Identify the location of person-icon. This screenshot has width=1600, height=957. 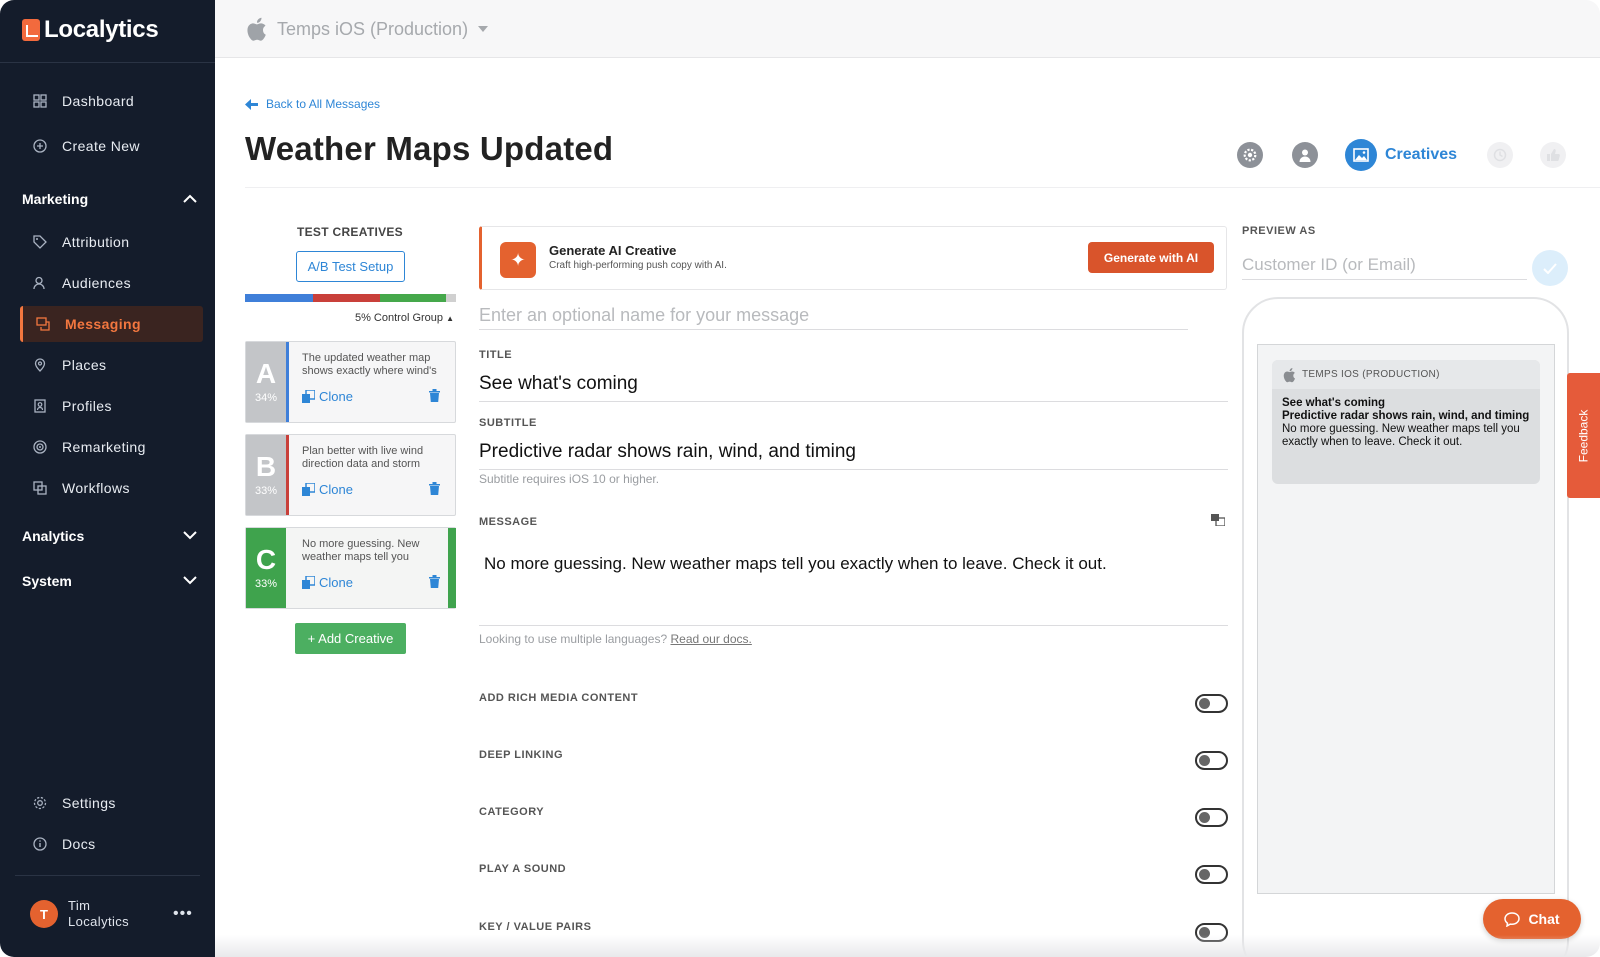
(1305, 155).